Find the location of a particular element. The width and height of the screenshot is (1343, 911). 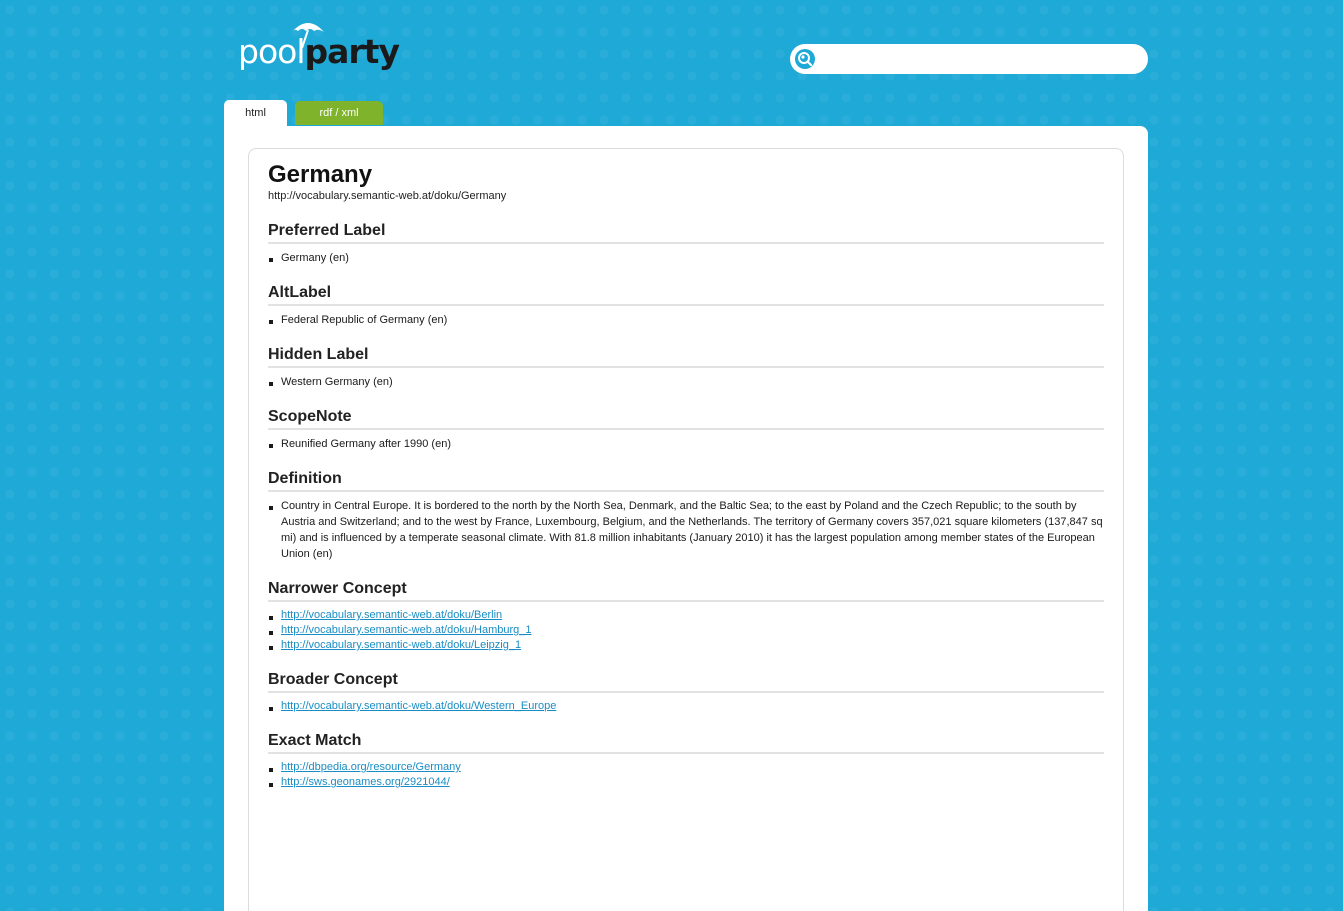

poolparty-logo: poolparty is located at coordinates (323, 46).